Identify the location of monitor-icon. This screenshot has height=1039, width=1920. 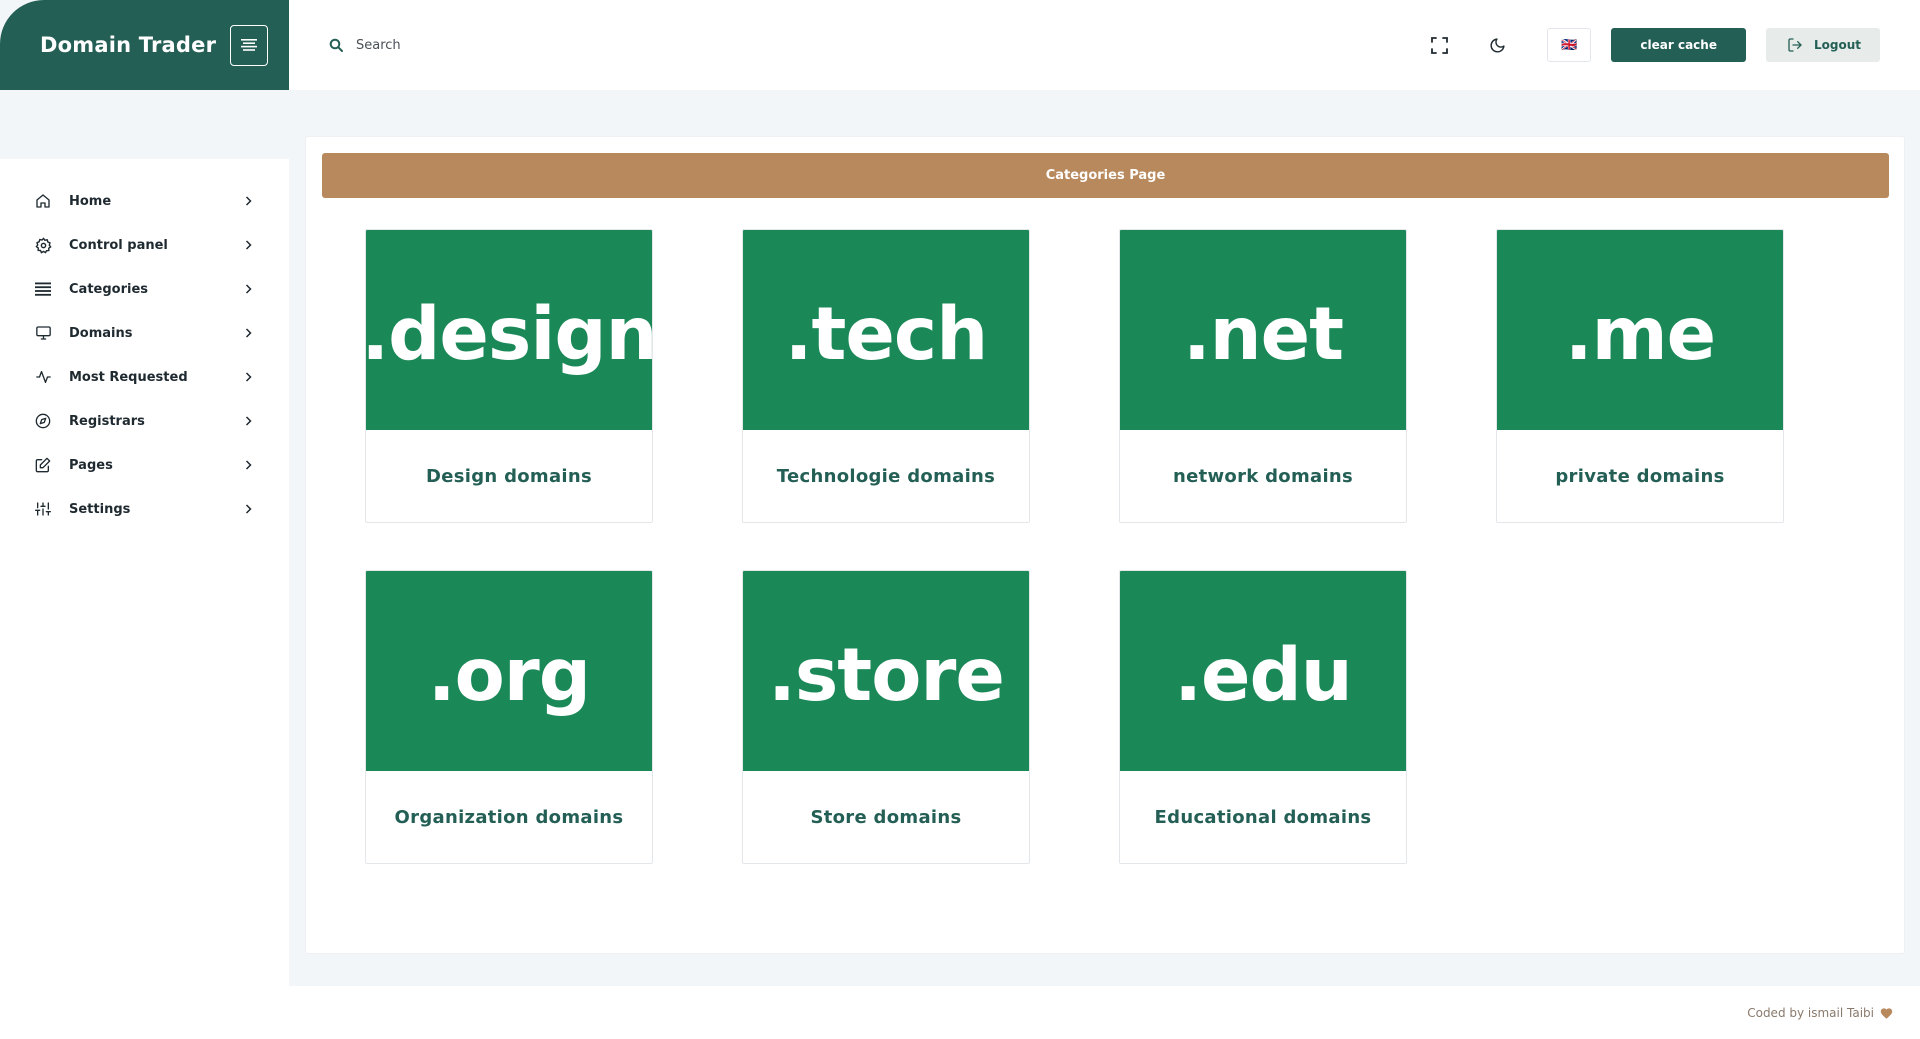
(43, 333).